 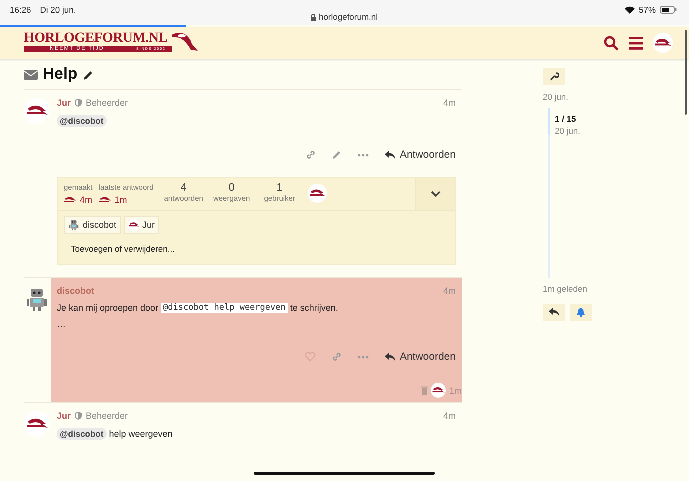 I want to click on pencil-icon, so click(x=88, y=75).